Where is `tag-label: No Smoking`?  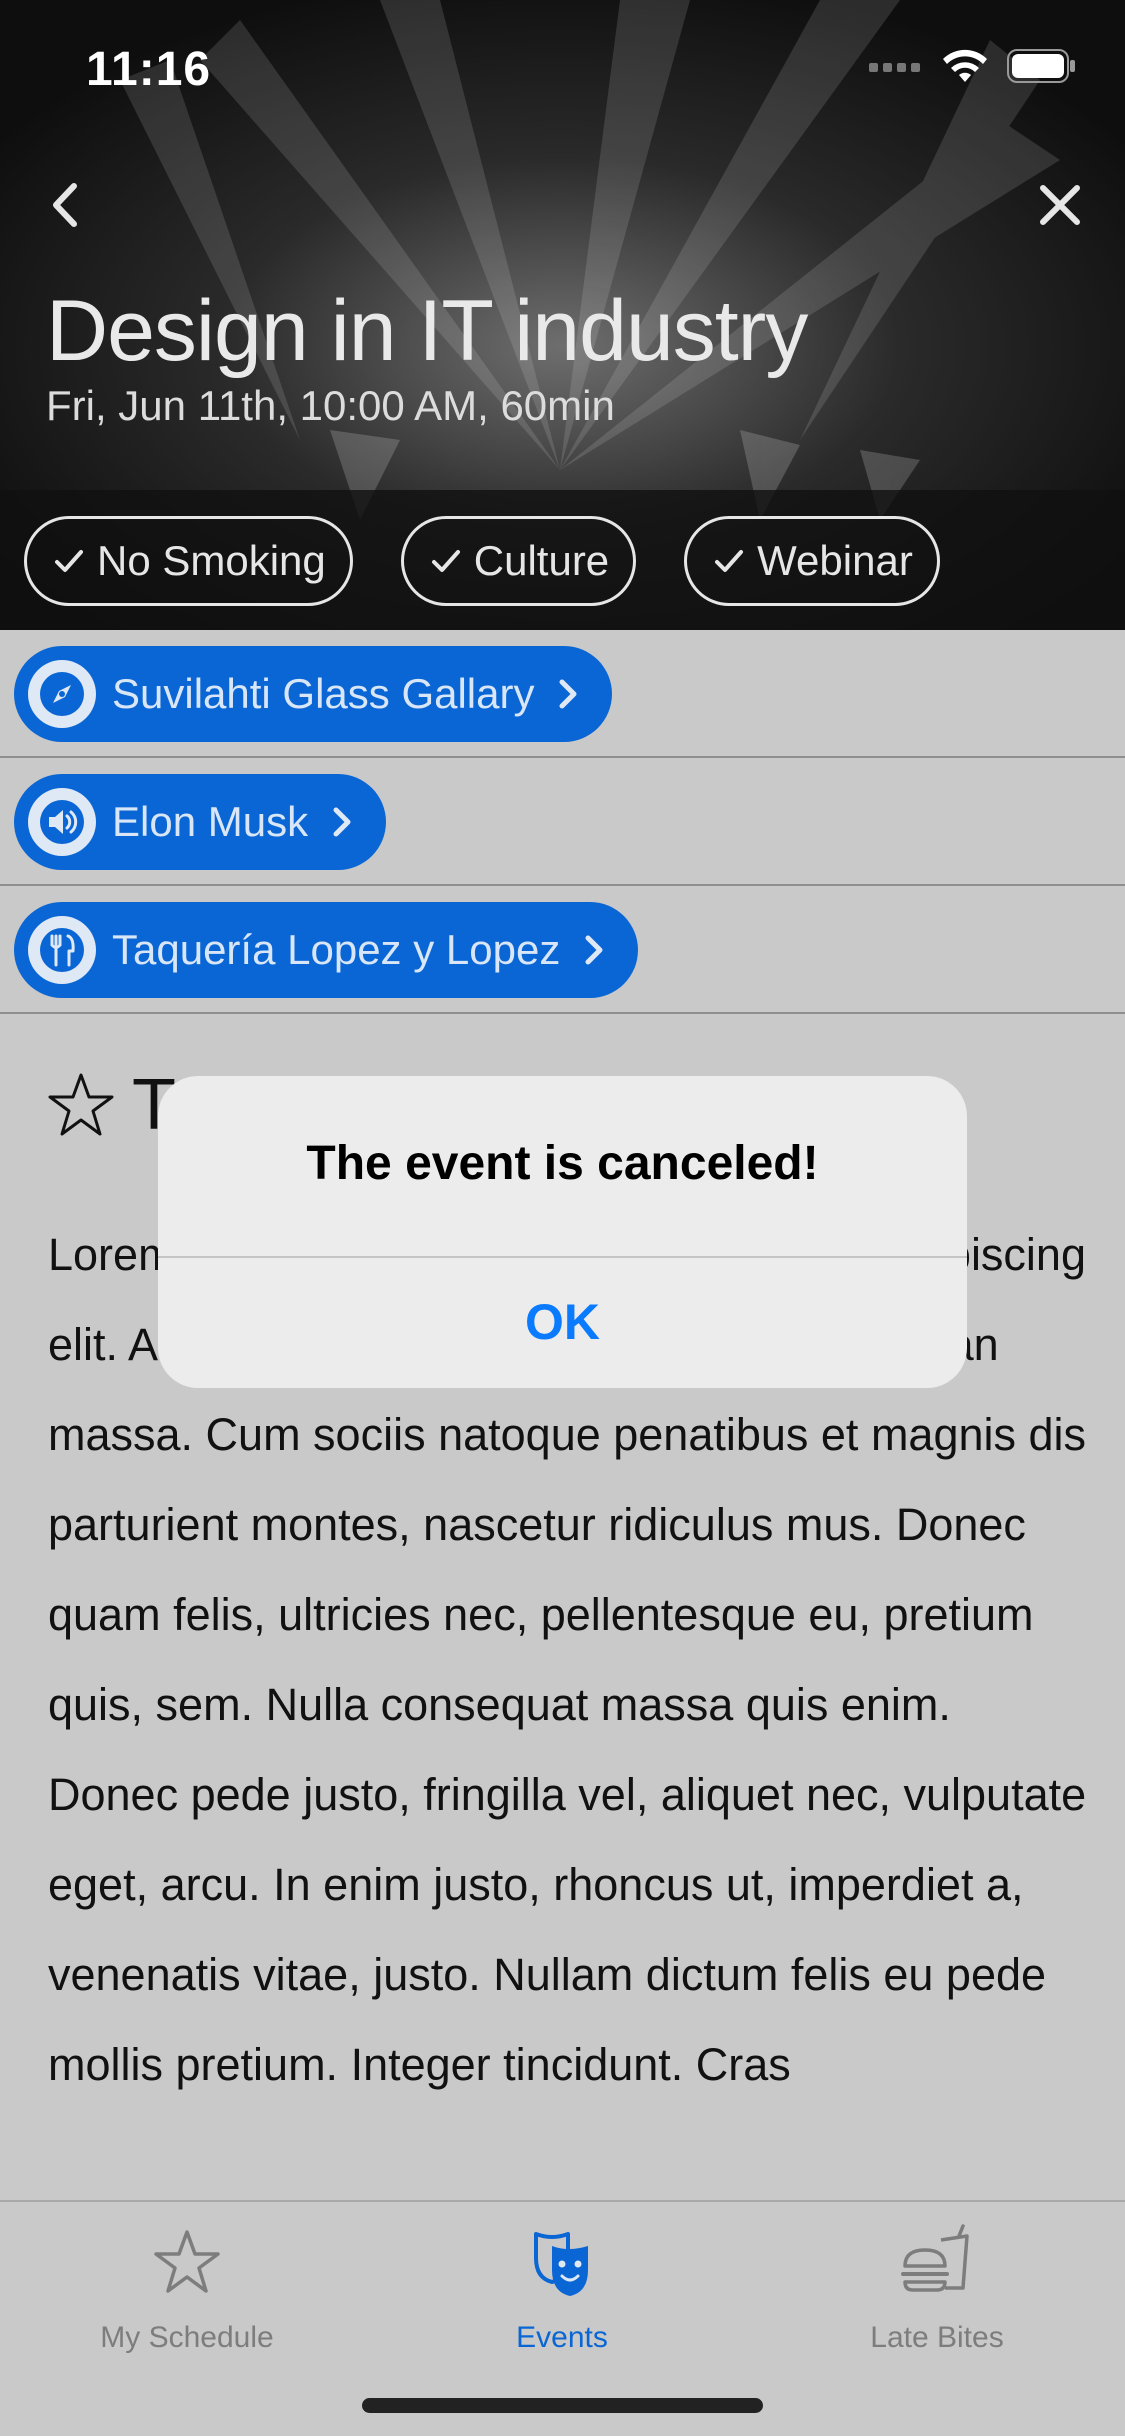 tag-label: No Smoking is located at coordinates (211, 560).